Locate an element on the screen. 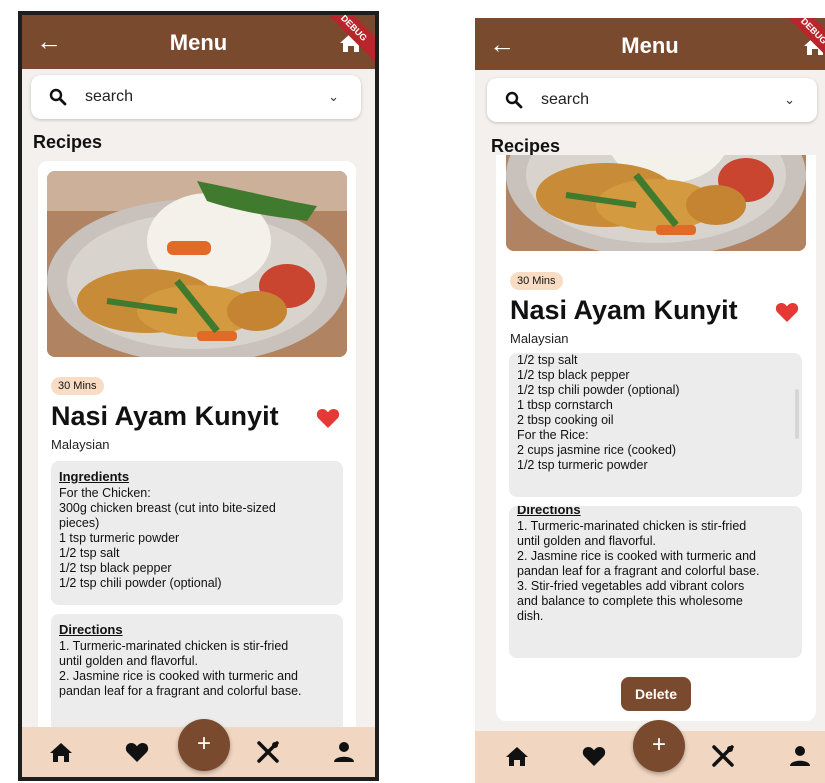 The image size is (825, 783). ingredients-heading: Ingredients is located at coordinates (94, 476).